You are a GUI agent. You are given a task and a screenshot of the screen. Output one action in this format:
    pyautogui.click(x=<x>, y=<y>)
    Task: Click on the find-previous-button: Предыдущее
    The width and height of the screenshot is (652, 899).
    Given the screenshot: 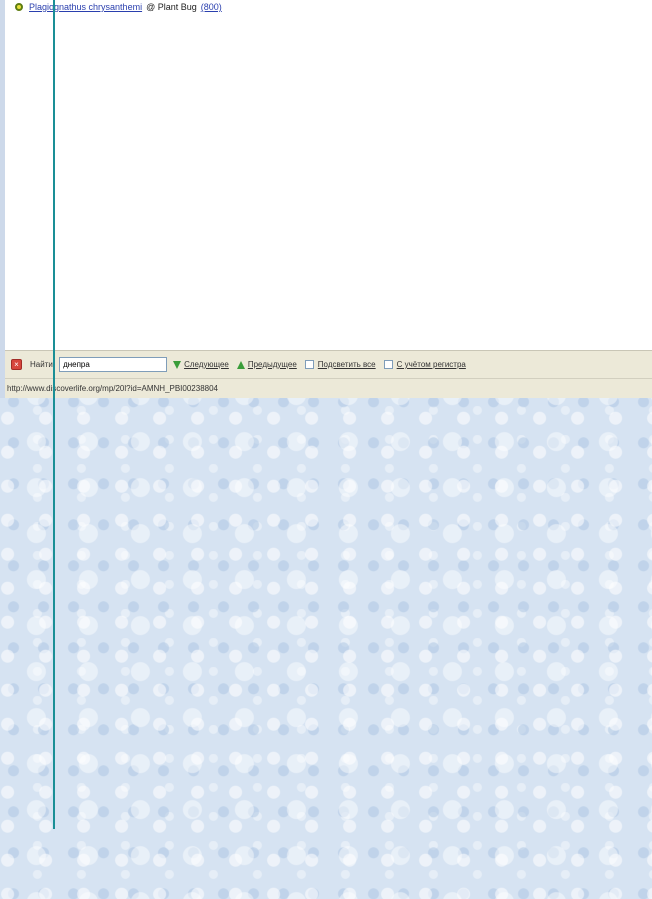 What is the action you would take?
    pyautogui.click(x=272, y=364)
    